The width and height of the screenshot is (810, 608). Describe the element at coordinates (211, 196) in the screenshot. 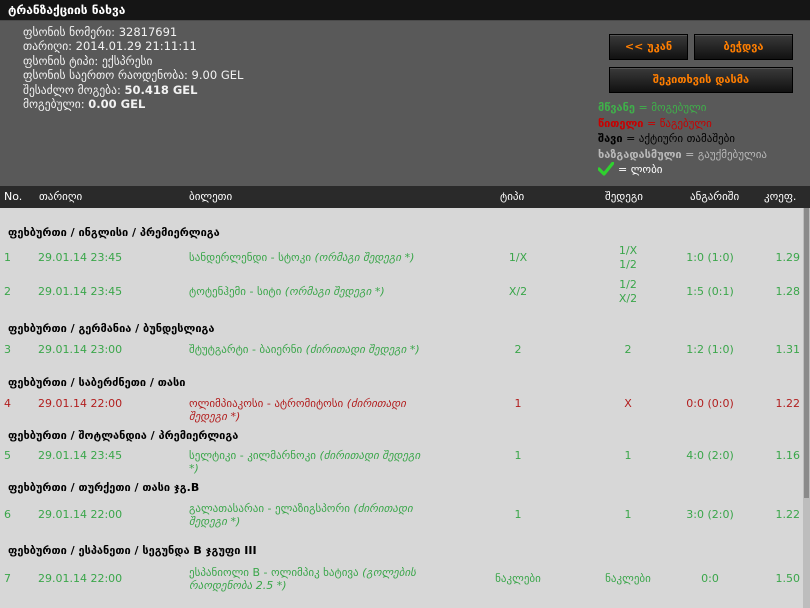

I see `col-match: ბილეთი` at that location.